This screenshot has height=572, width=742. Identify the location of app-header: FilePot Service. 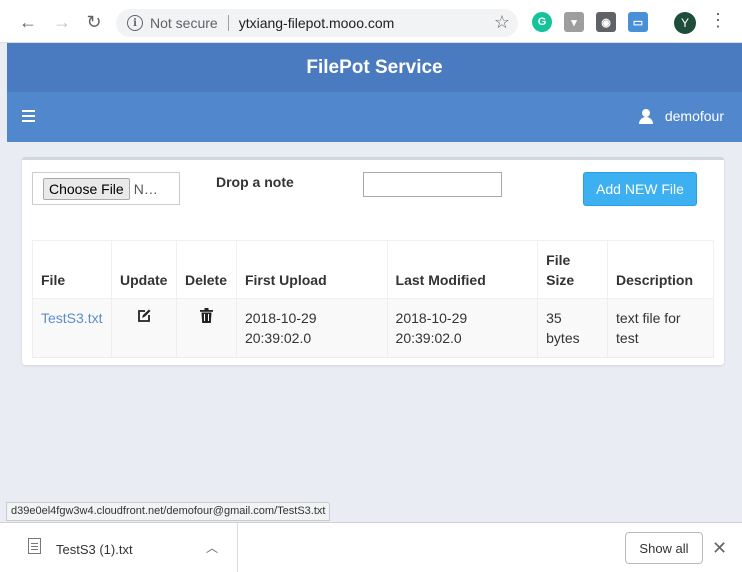
(374, 67).